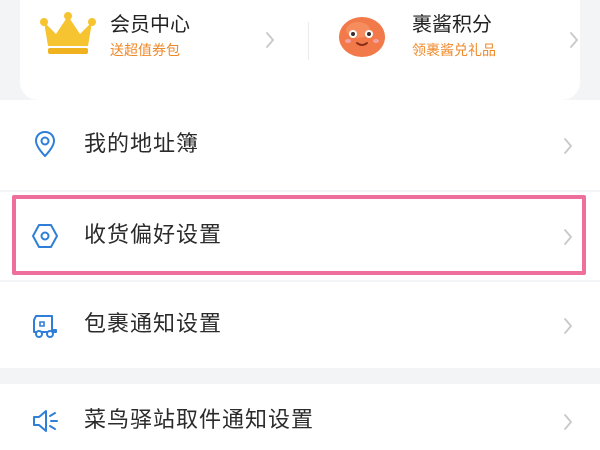 The height and width of the screenshot is (450, 600). Describe the element at coordinates (45, 144) in the screenshot. I see `location-pin-icon` at that location.